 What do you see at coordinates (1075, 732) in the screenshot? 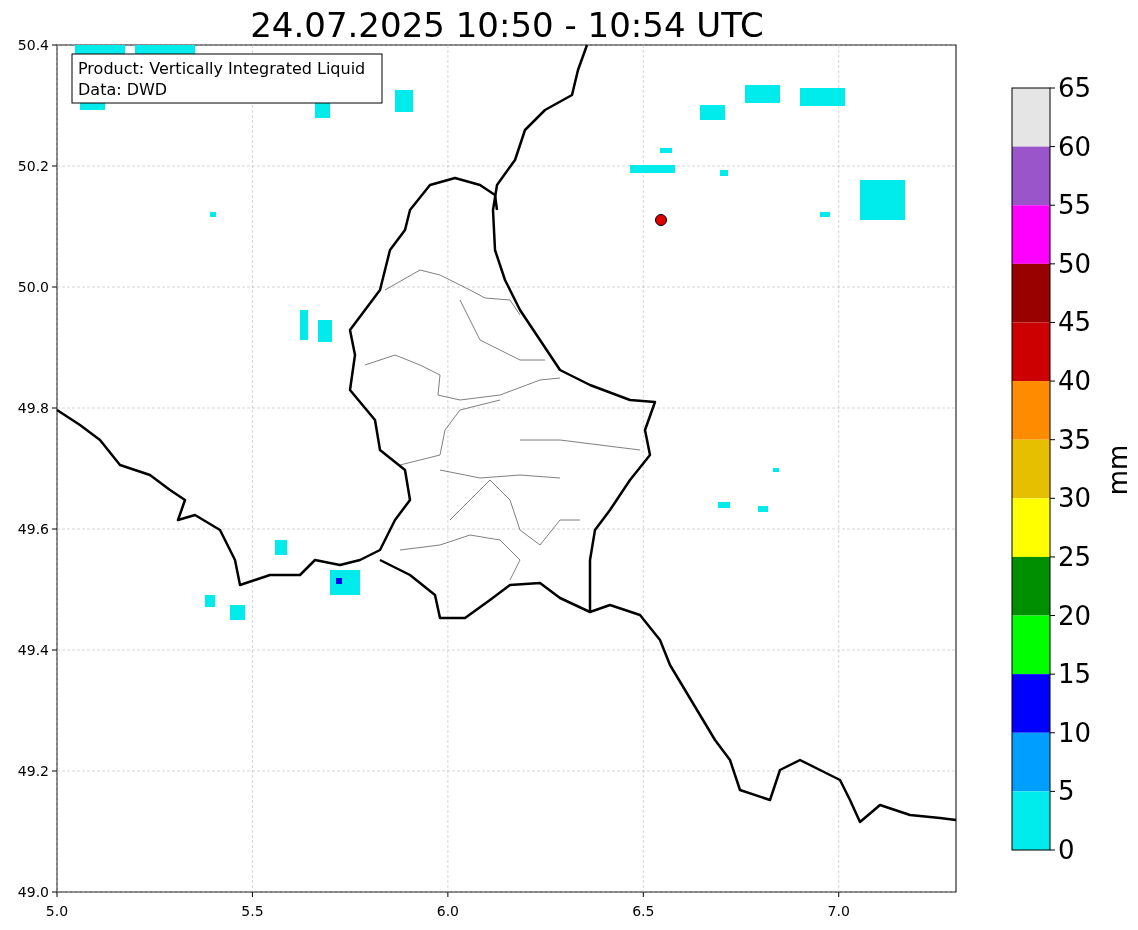
I see `colorbar-tick-label: 10` at bounding box center [1075, 732].